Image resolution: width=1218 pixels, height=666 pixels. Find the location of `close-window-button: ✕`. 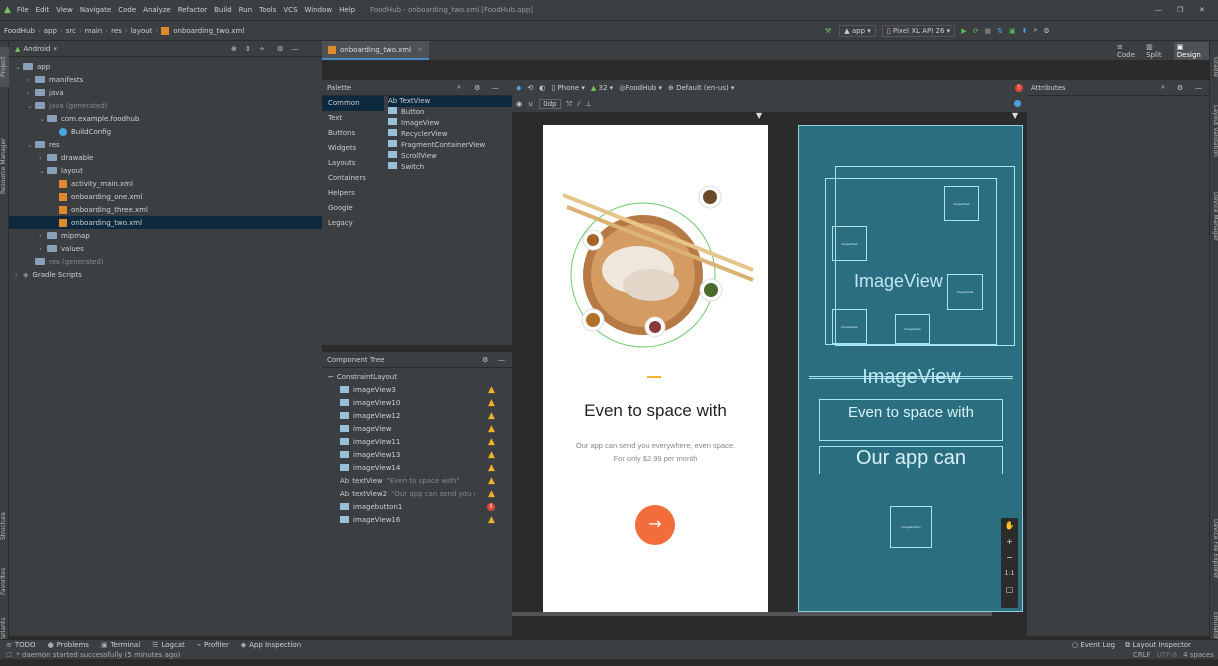

close-window-button: ✕ is located at coordinates (1202, 10).